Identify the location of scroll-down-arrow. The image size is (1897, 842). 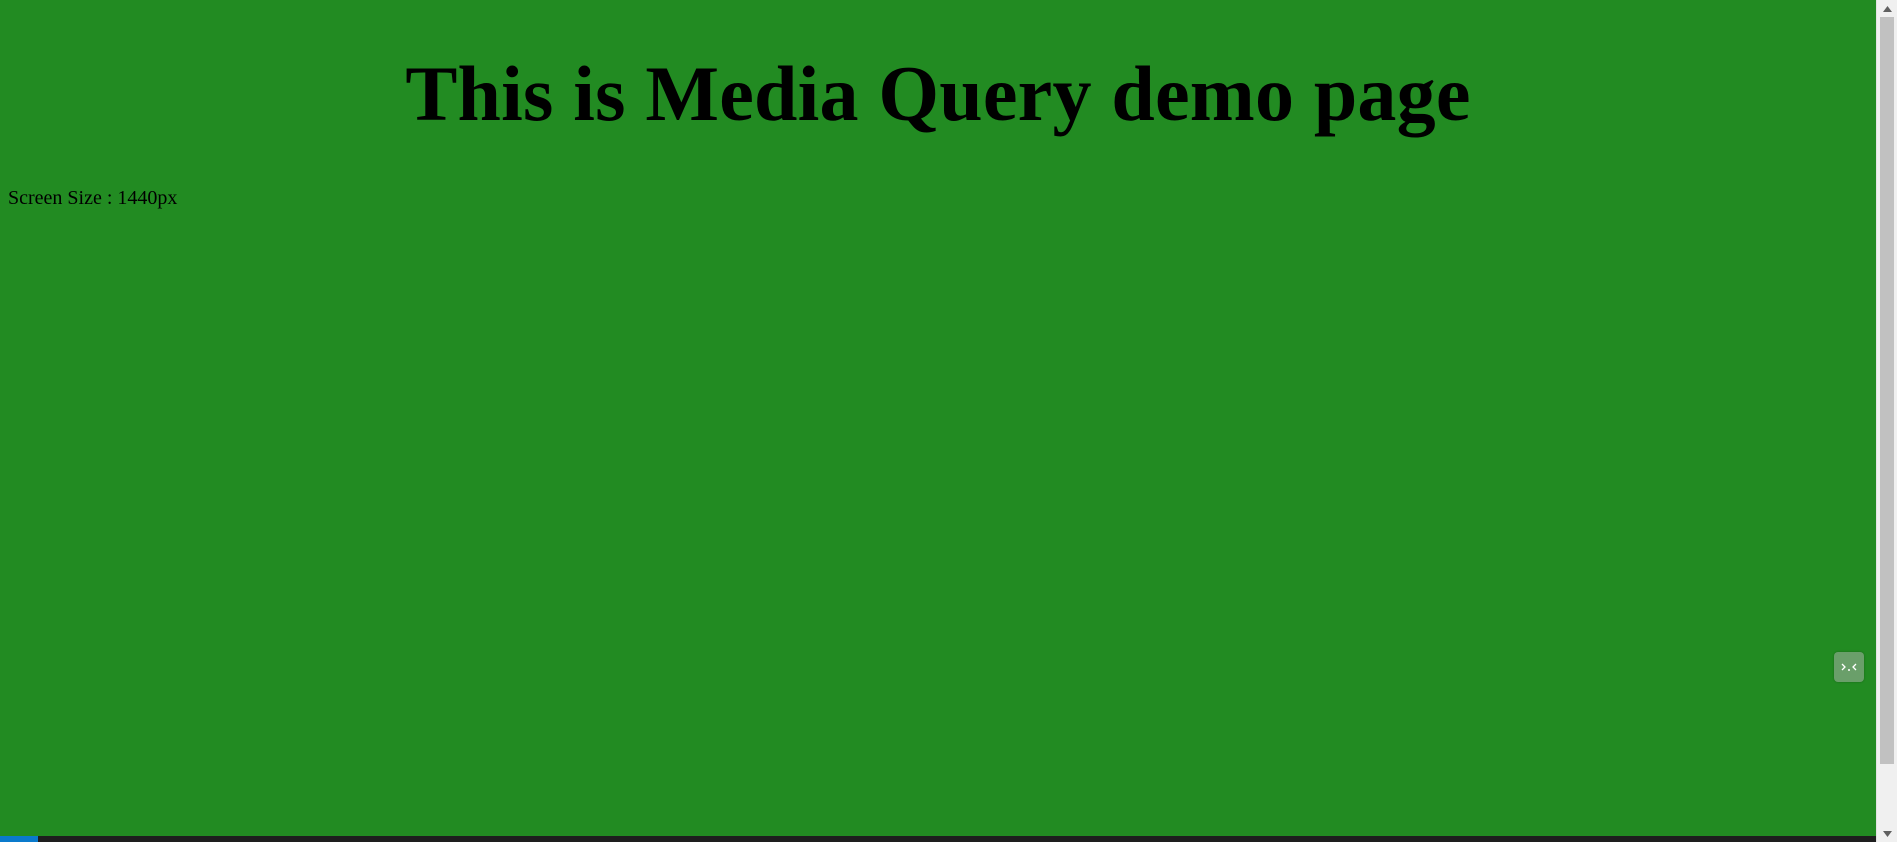
(1887, 833).